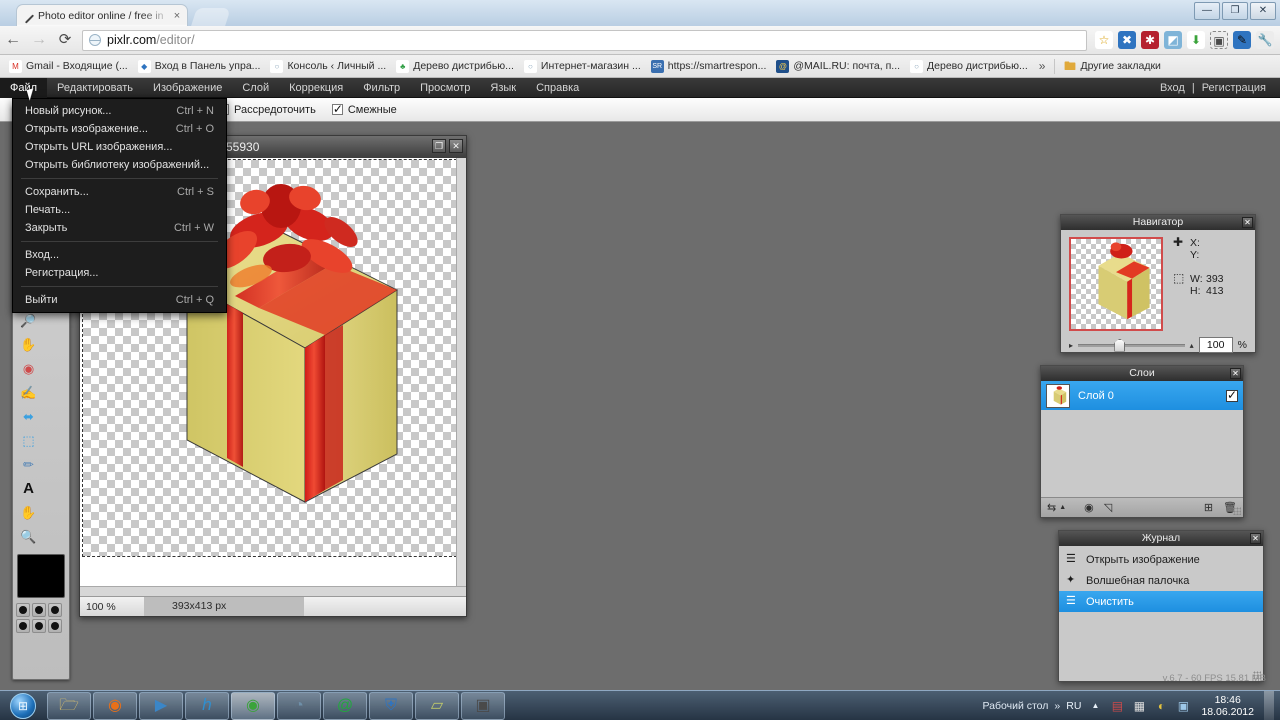  I want to click on layer-mask-button: ◹, so click(1108, 507).